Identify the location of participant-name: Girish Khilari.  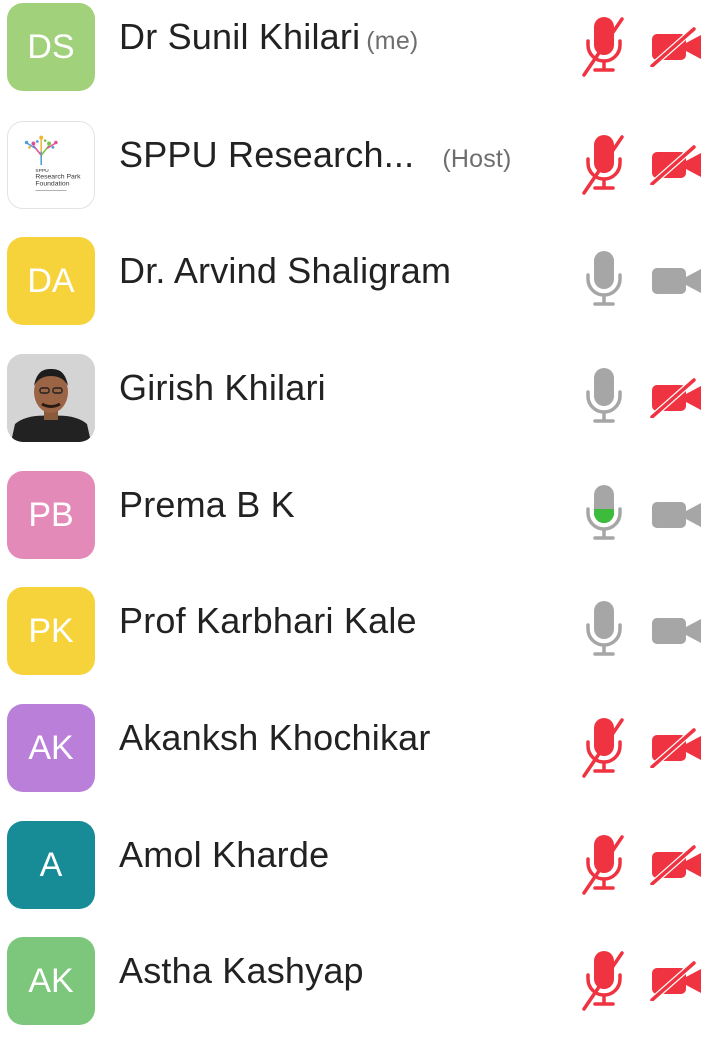
(222, 387).